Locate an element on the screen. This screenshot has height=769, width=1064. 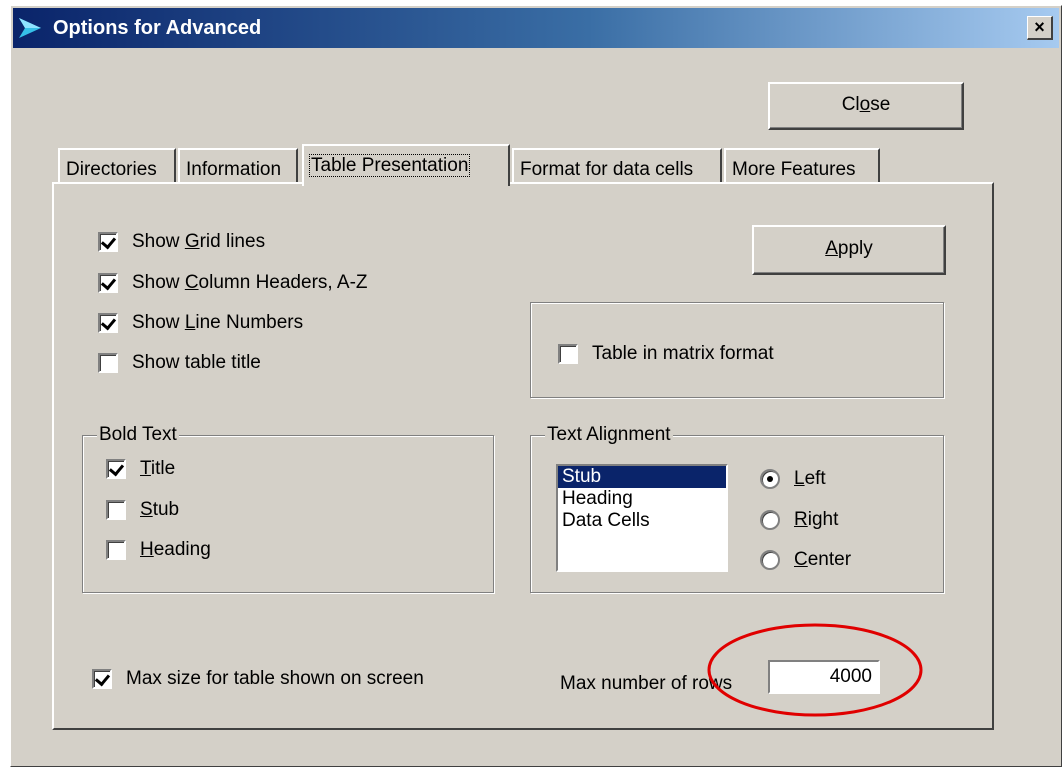
arrow-icon is located at coordinates (30, 28).